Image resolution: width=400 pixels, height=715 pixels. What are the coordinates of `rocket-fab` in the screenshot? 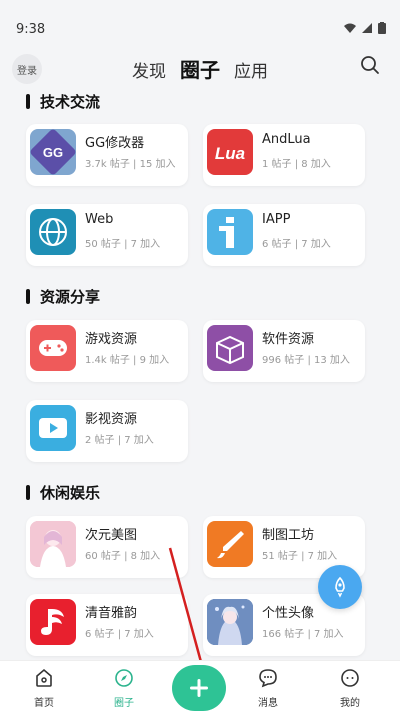 It's located at (340, 587).